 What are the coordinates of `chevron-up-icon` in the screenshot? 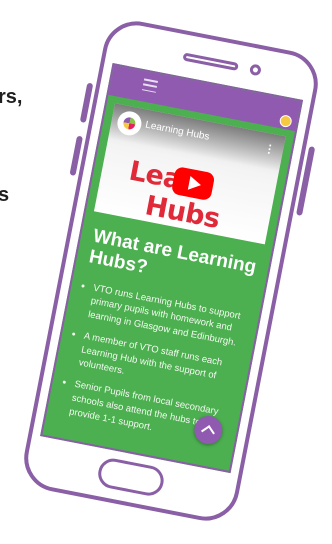 It's located at (208, 432).